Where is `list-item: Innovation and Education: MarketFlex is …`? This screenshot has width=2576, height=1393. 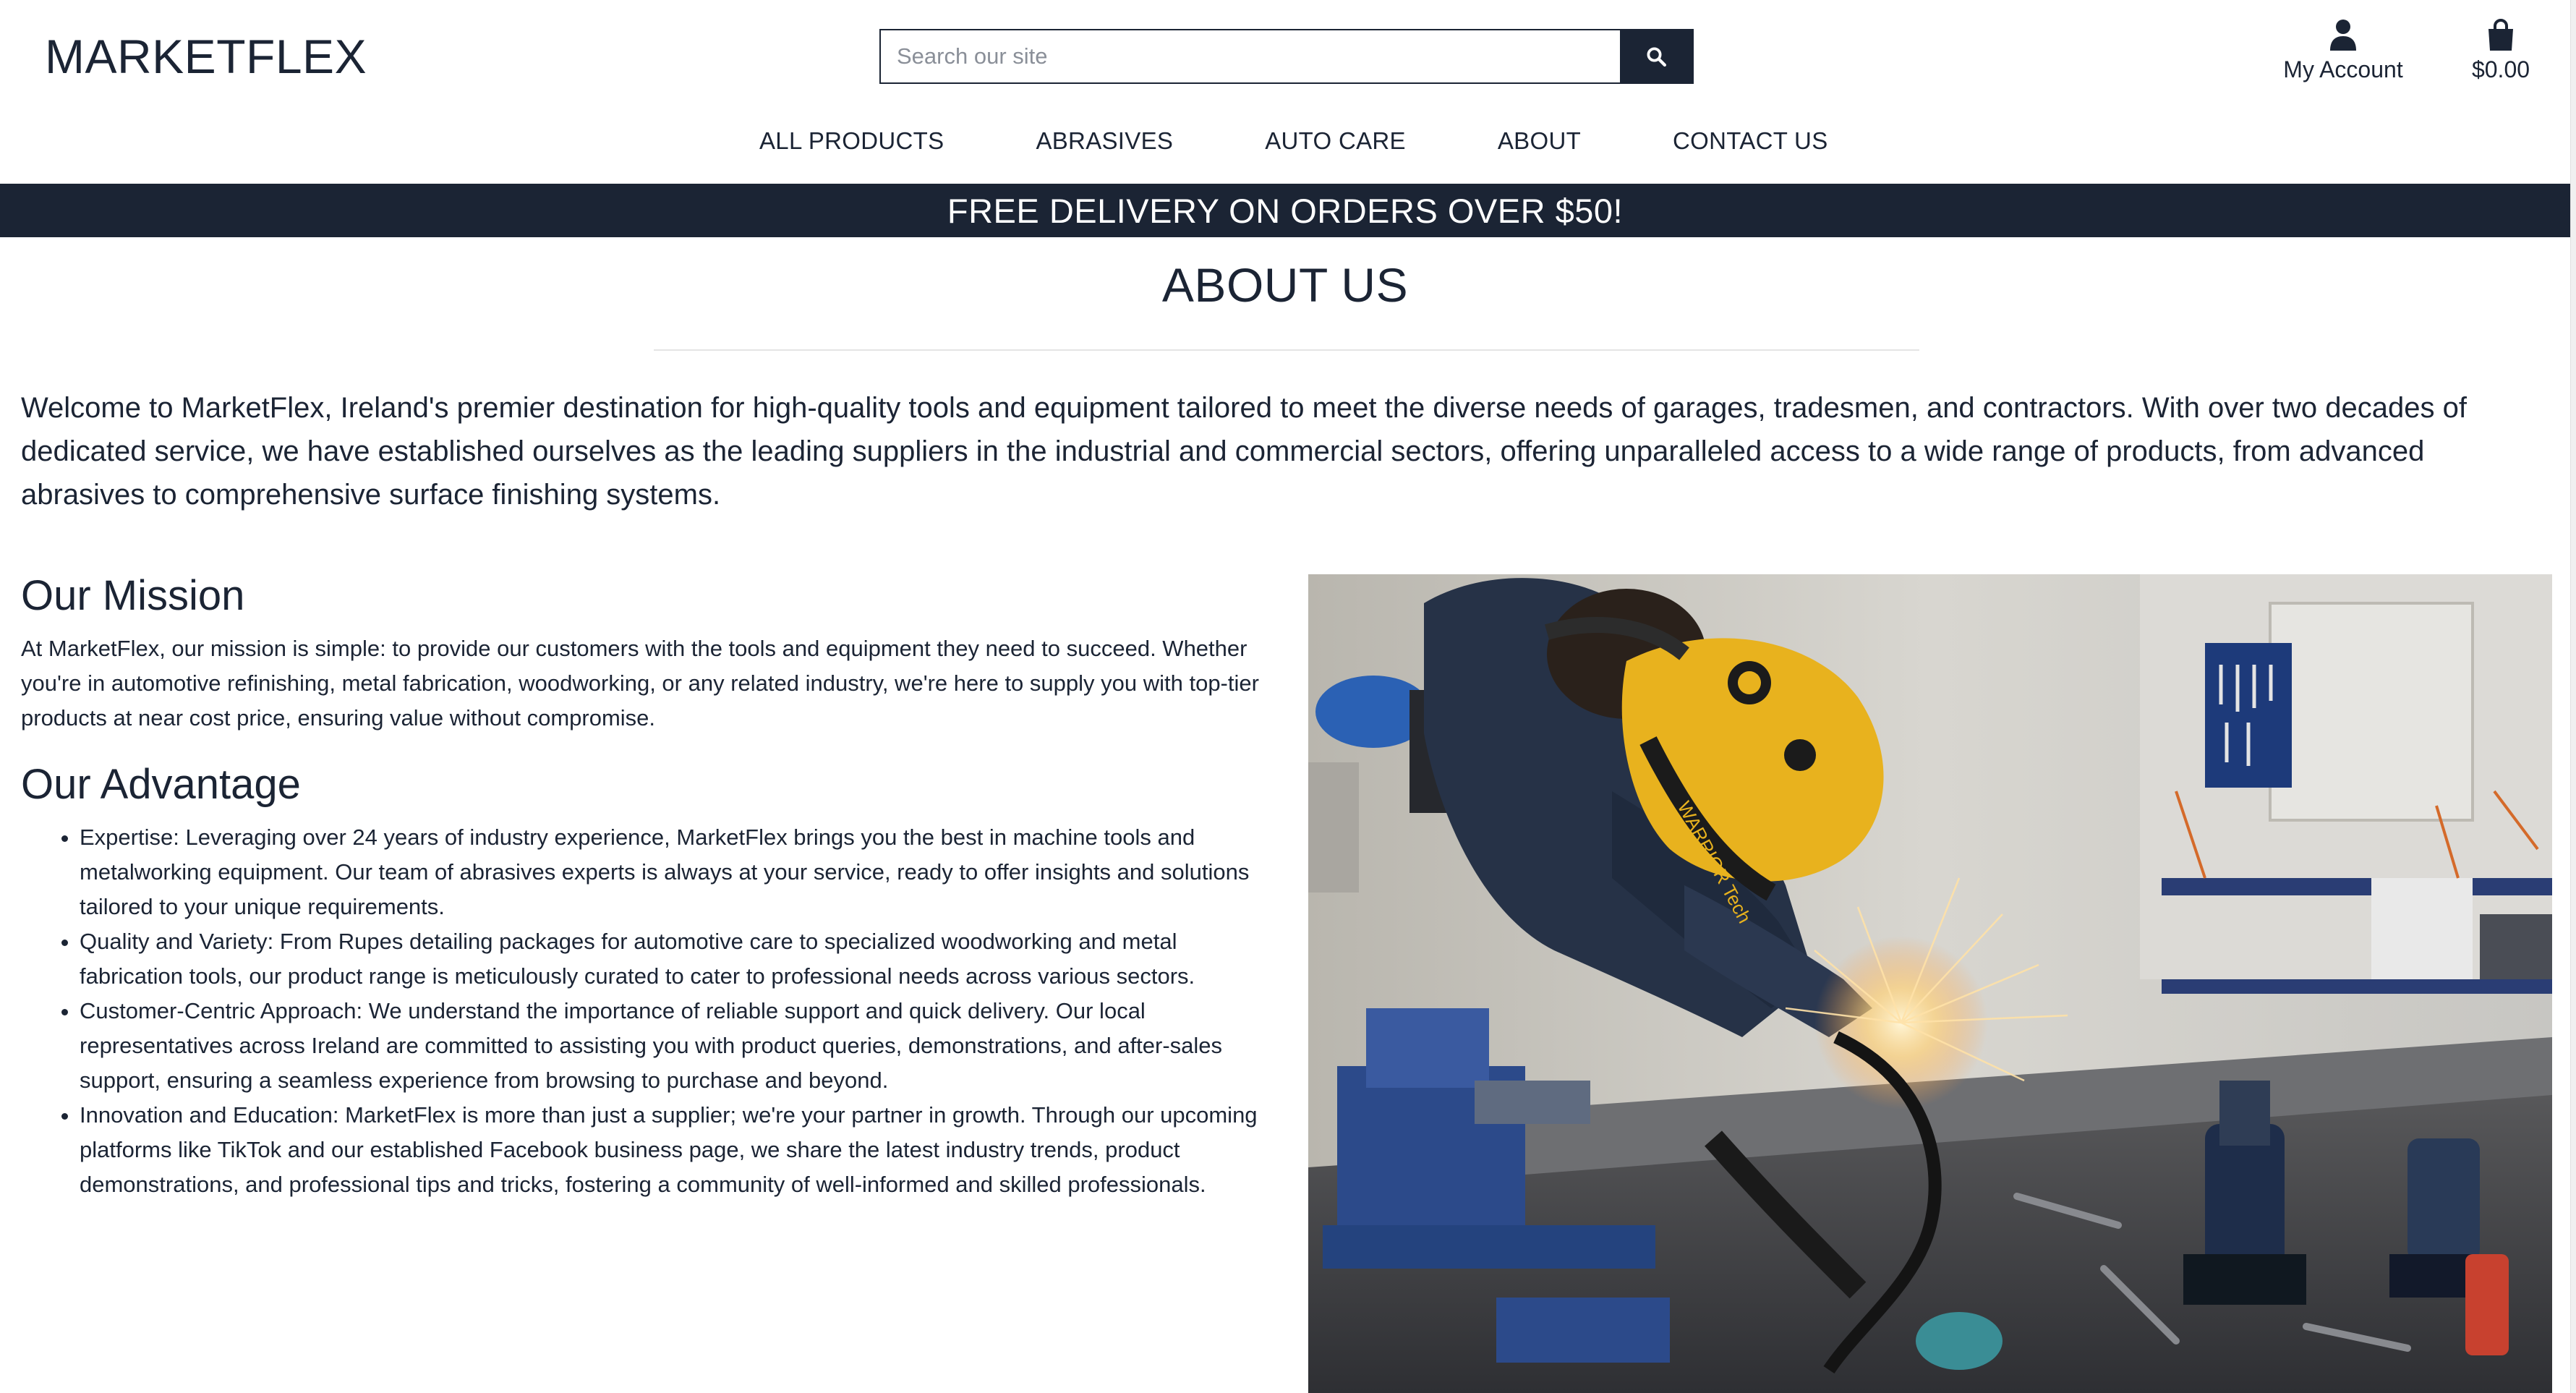
list-item: Innovation and Education: MarketFlex is … is located at coordinates (679, 1150).